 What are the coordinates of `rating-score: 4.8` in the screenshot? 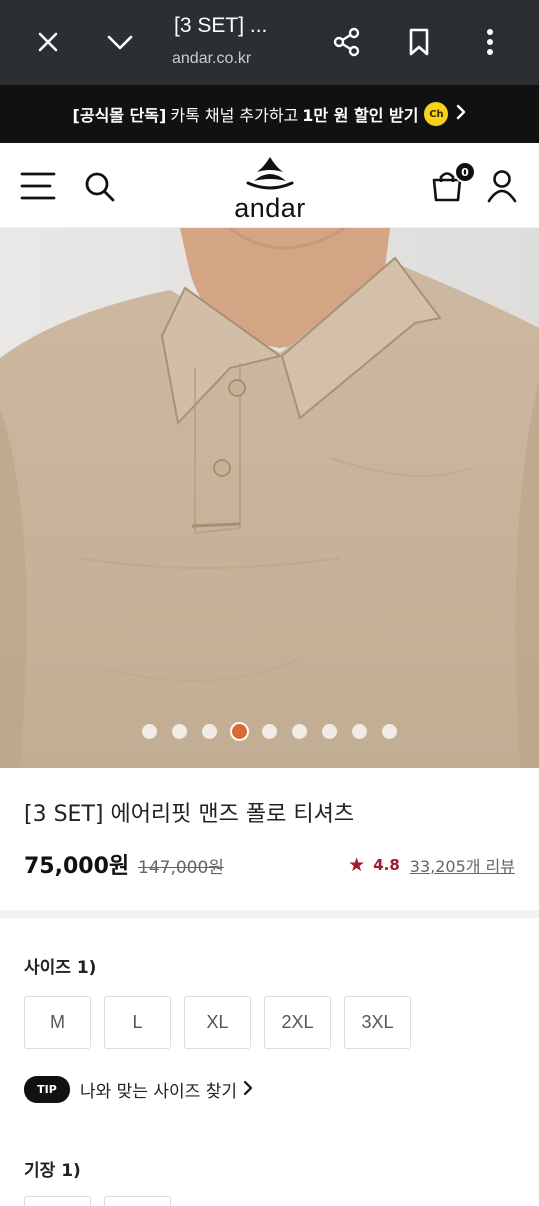 It's located at (386, 865).